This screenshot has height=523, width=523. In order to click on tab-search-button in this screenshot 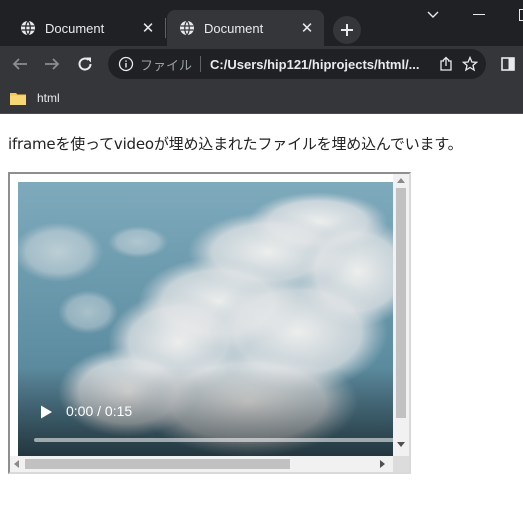, I will do `click(433, 15)`.